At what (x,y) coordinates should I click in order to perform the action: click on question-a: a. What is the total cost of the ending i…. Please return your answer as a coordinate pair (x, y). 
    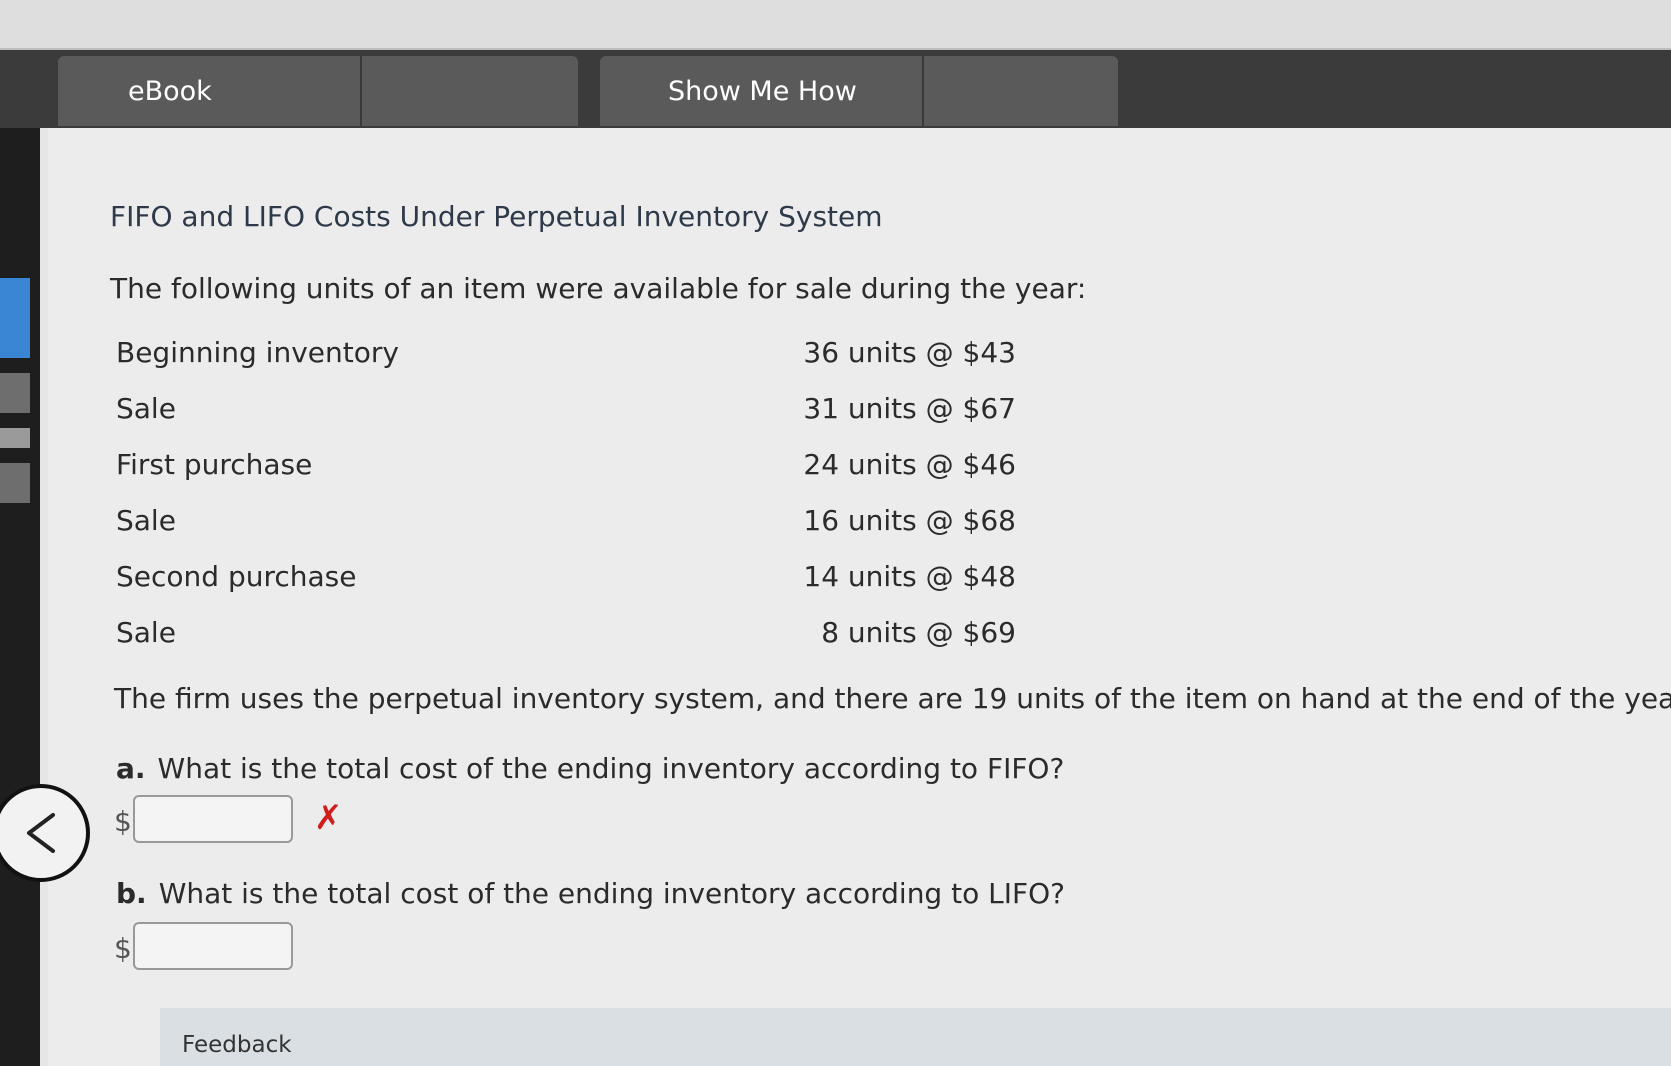
    Looking at the image, I should click on (590, 768).